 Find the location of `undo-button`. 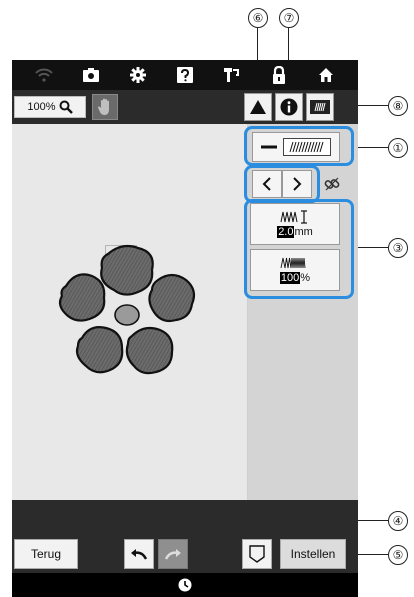

undo-button is located at coordinates (139, 554).